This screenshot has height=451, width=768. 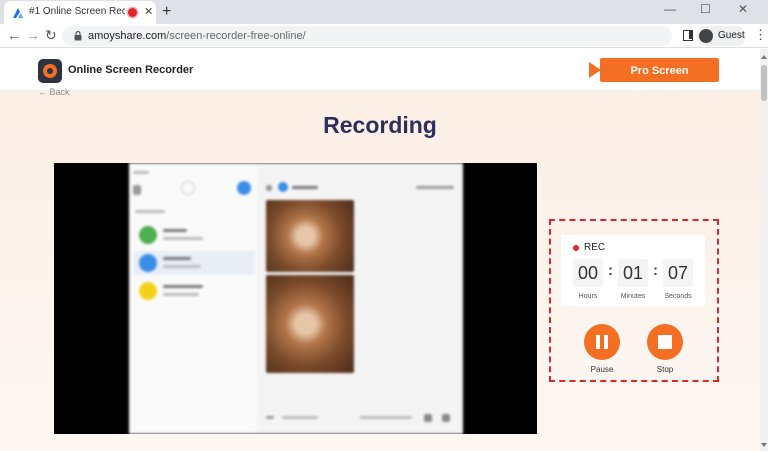 I want to click on favicon-icon, so click(x=18, y=13).